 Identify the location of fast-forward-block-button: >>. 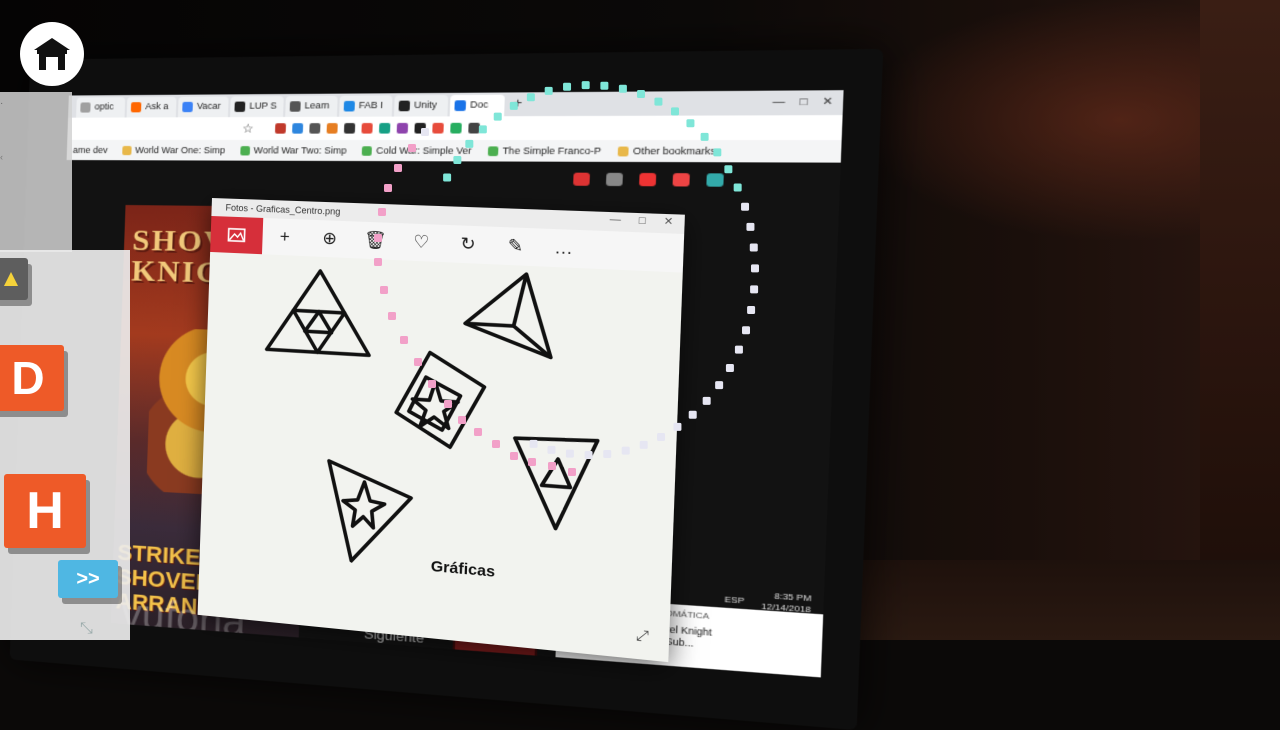
(88, 579).